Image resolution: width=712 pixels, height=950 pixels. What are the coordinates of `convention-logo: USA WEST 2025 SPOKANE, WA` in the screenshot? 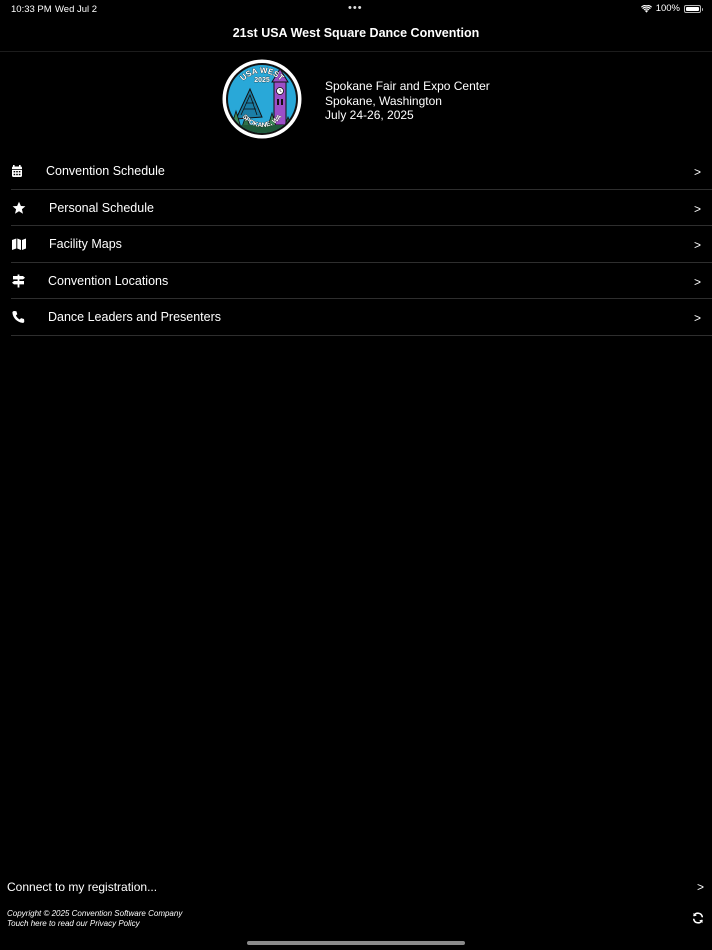 It's located at (262, 99).